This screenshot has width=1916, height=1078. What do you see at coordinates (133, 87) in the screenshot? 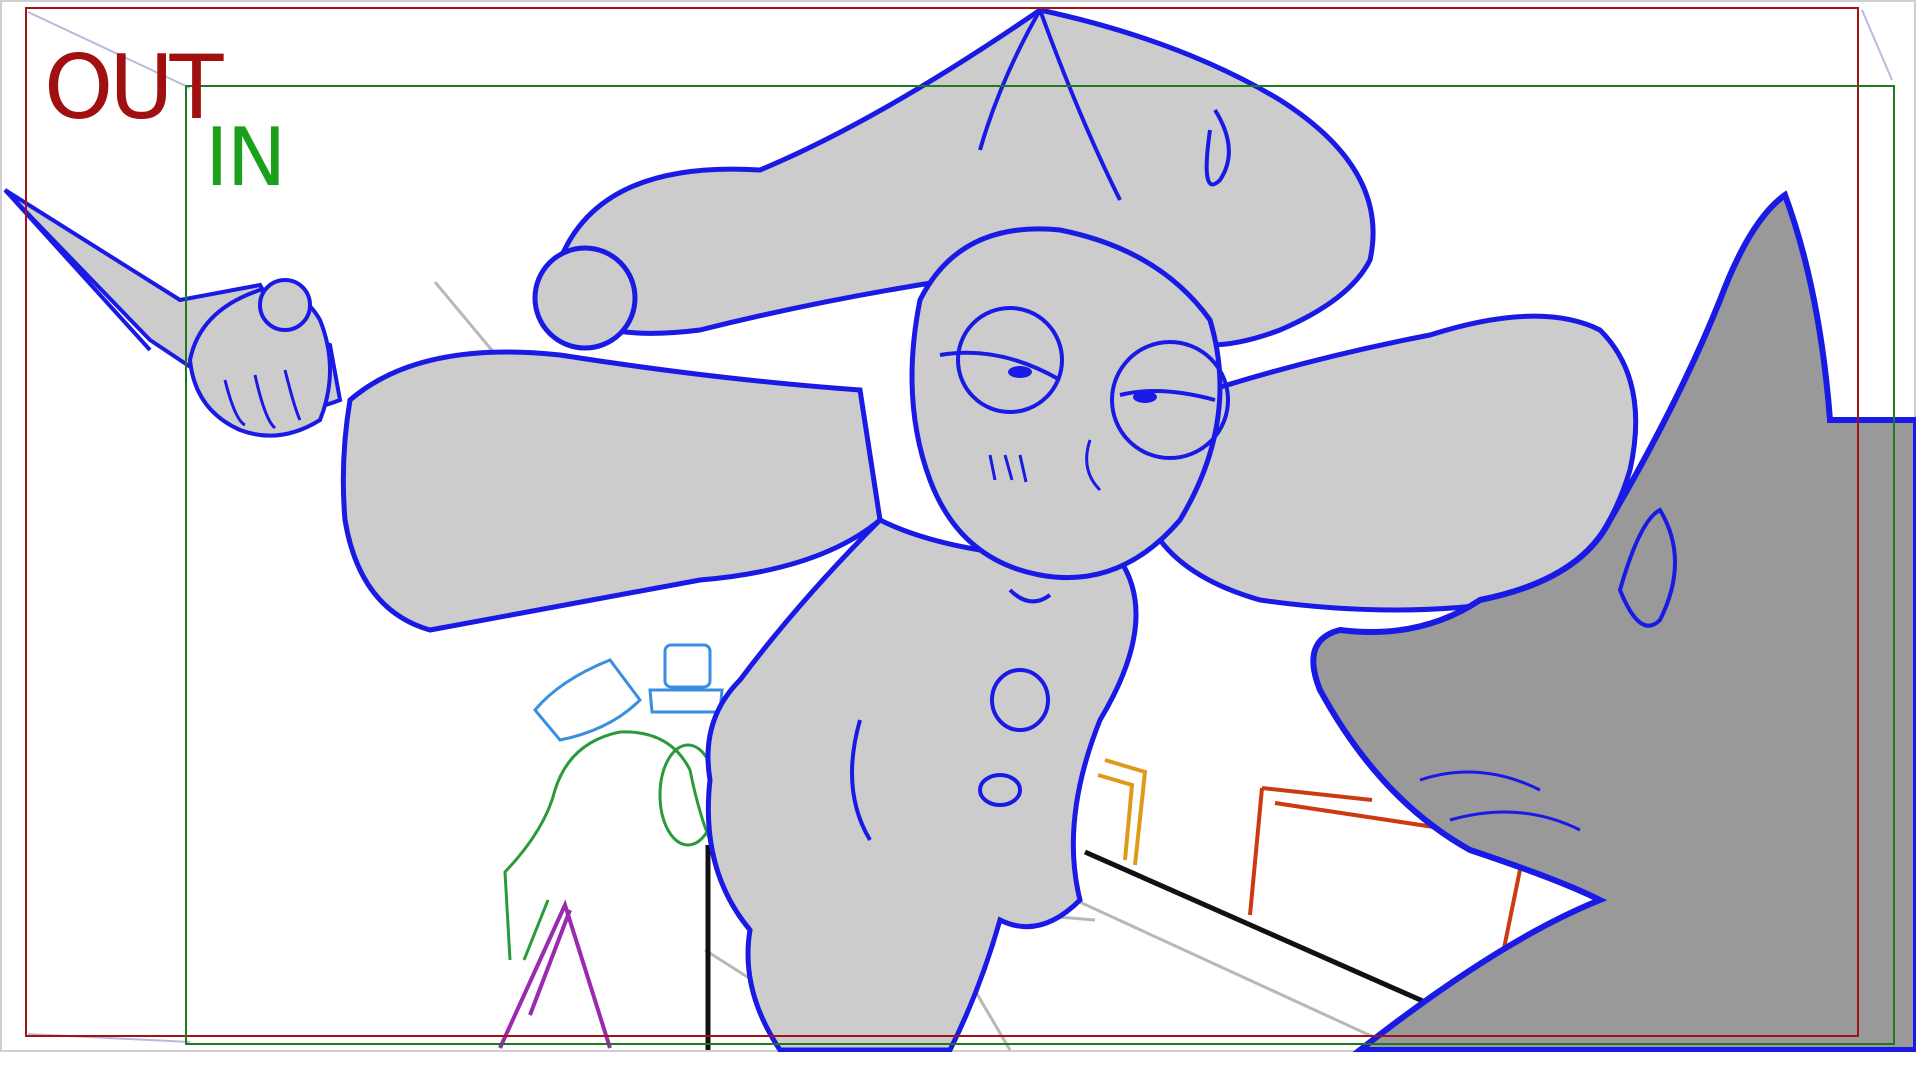
I see `out-frame-label: OUT` at bounding box center [133, 87].